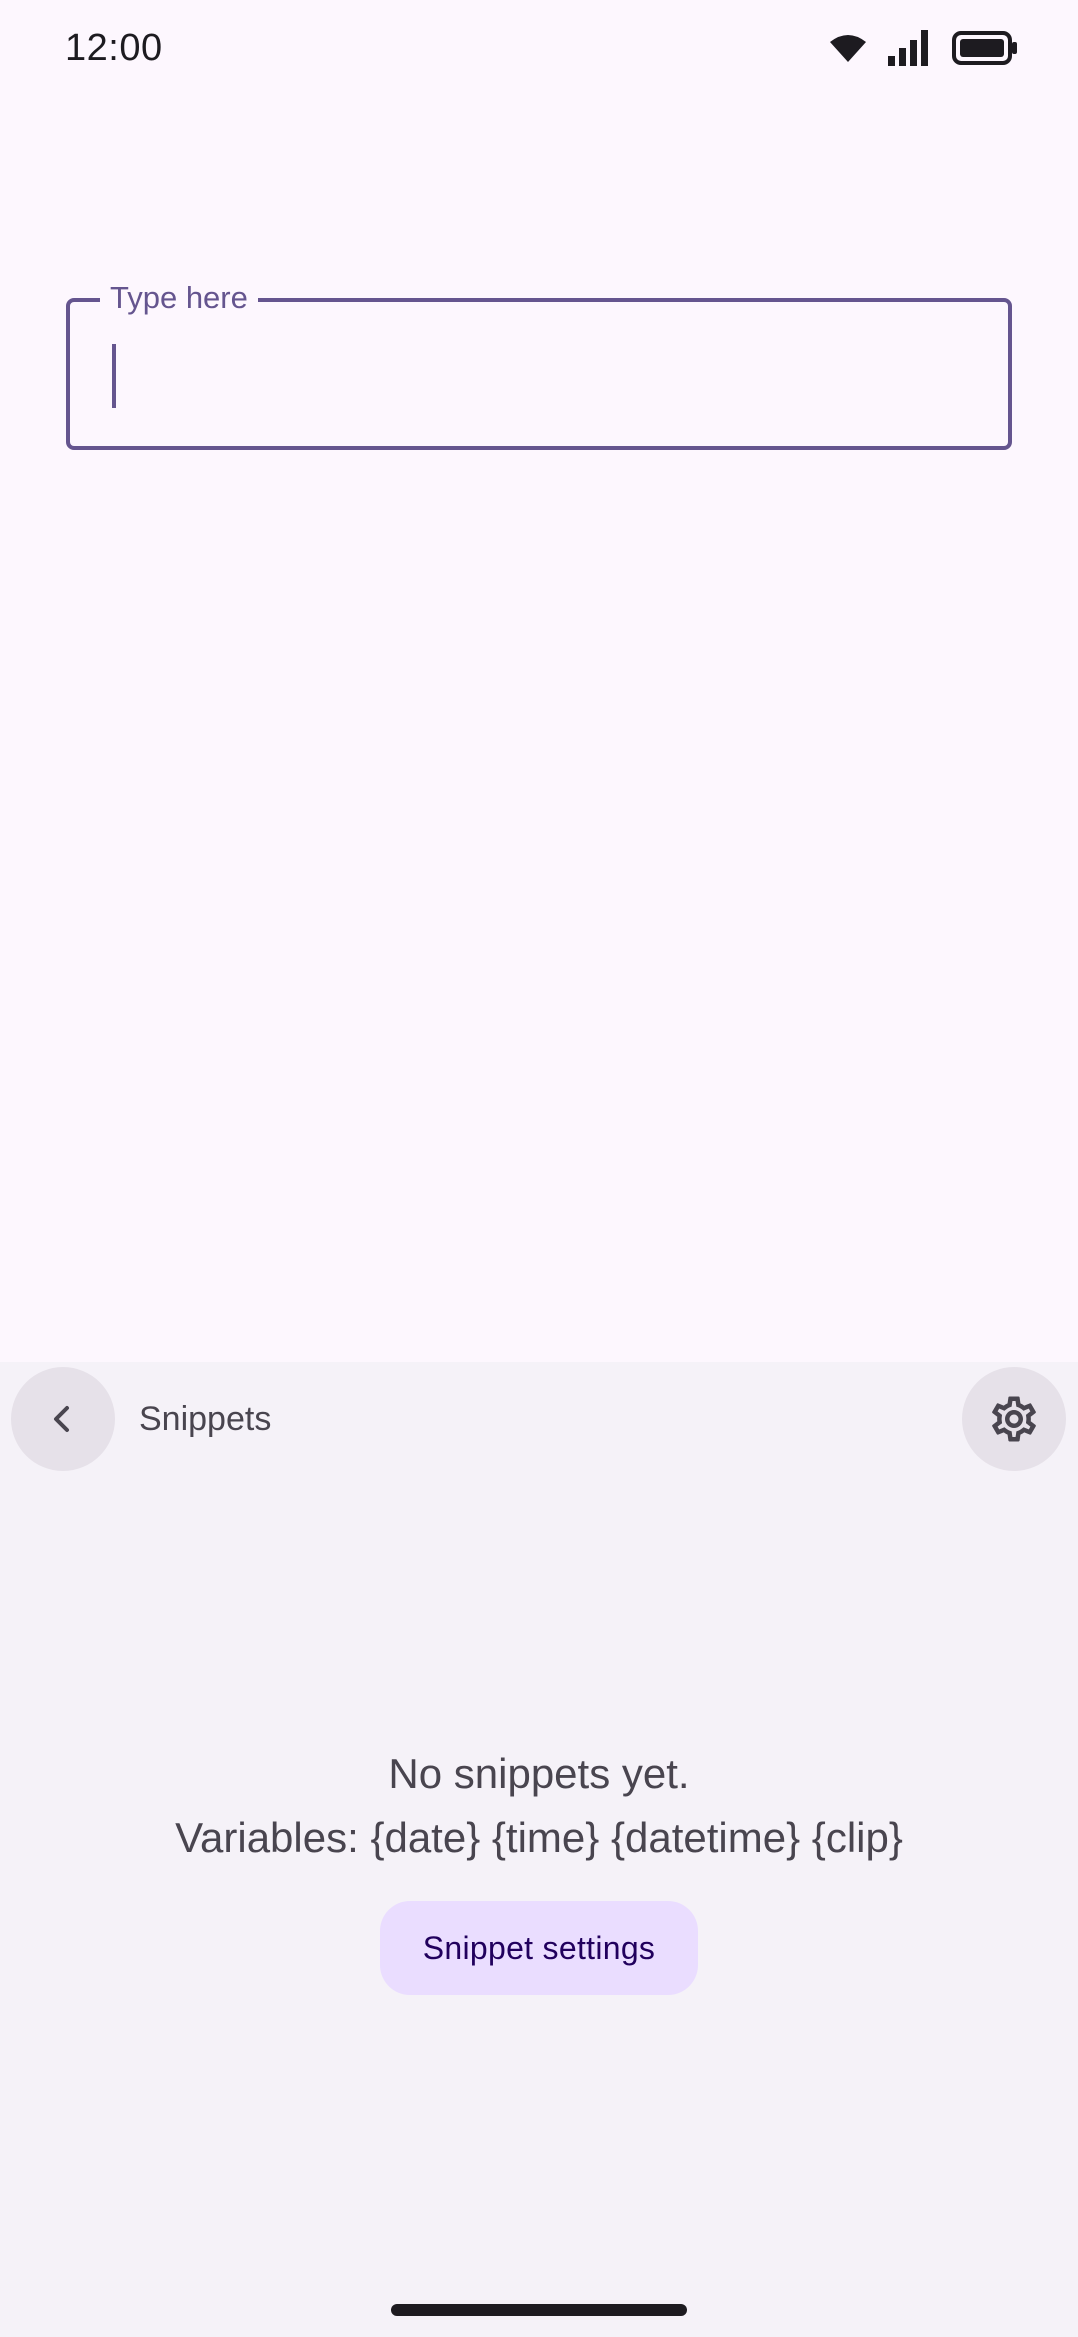 The image size is (1078, 2337). What do you see at coordinates (539, 1773) in the screenshot?
I see `empty-state-message: No snippets yet.` at bounding box center [539, 1773].